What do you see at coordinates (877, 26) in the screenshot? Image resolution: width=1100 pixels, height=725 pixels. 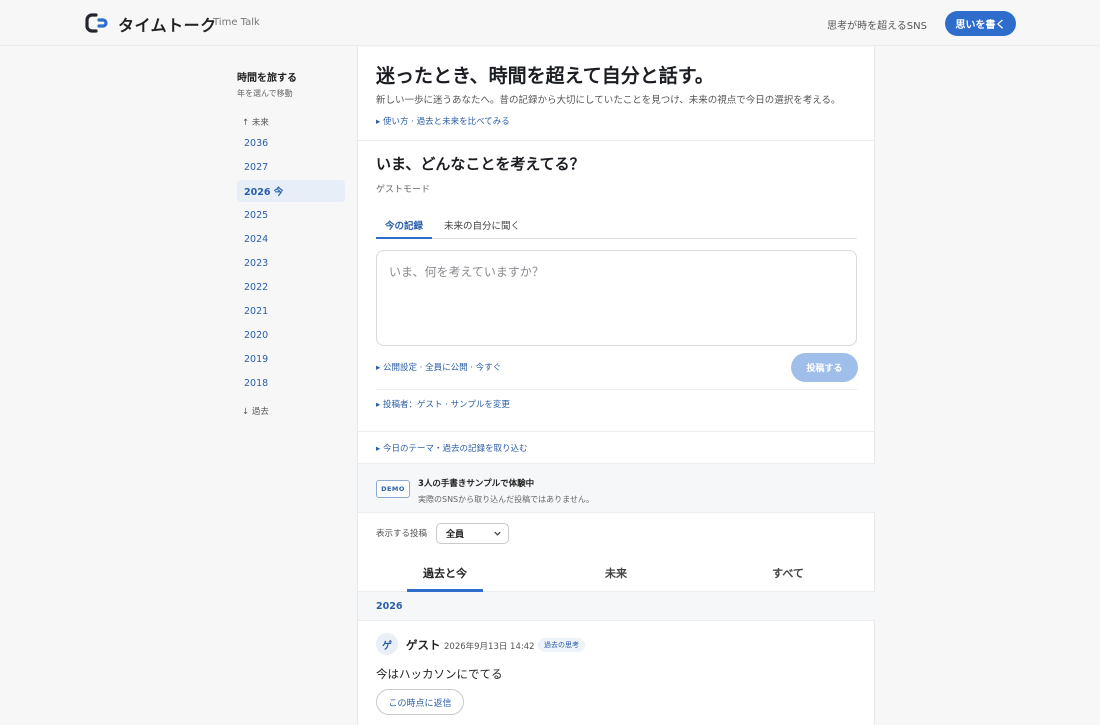 I see `tagline: 思考が時を超えるSNS` at bounding box center [877, 26].